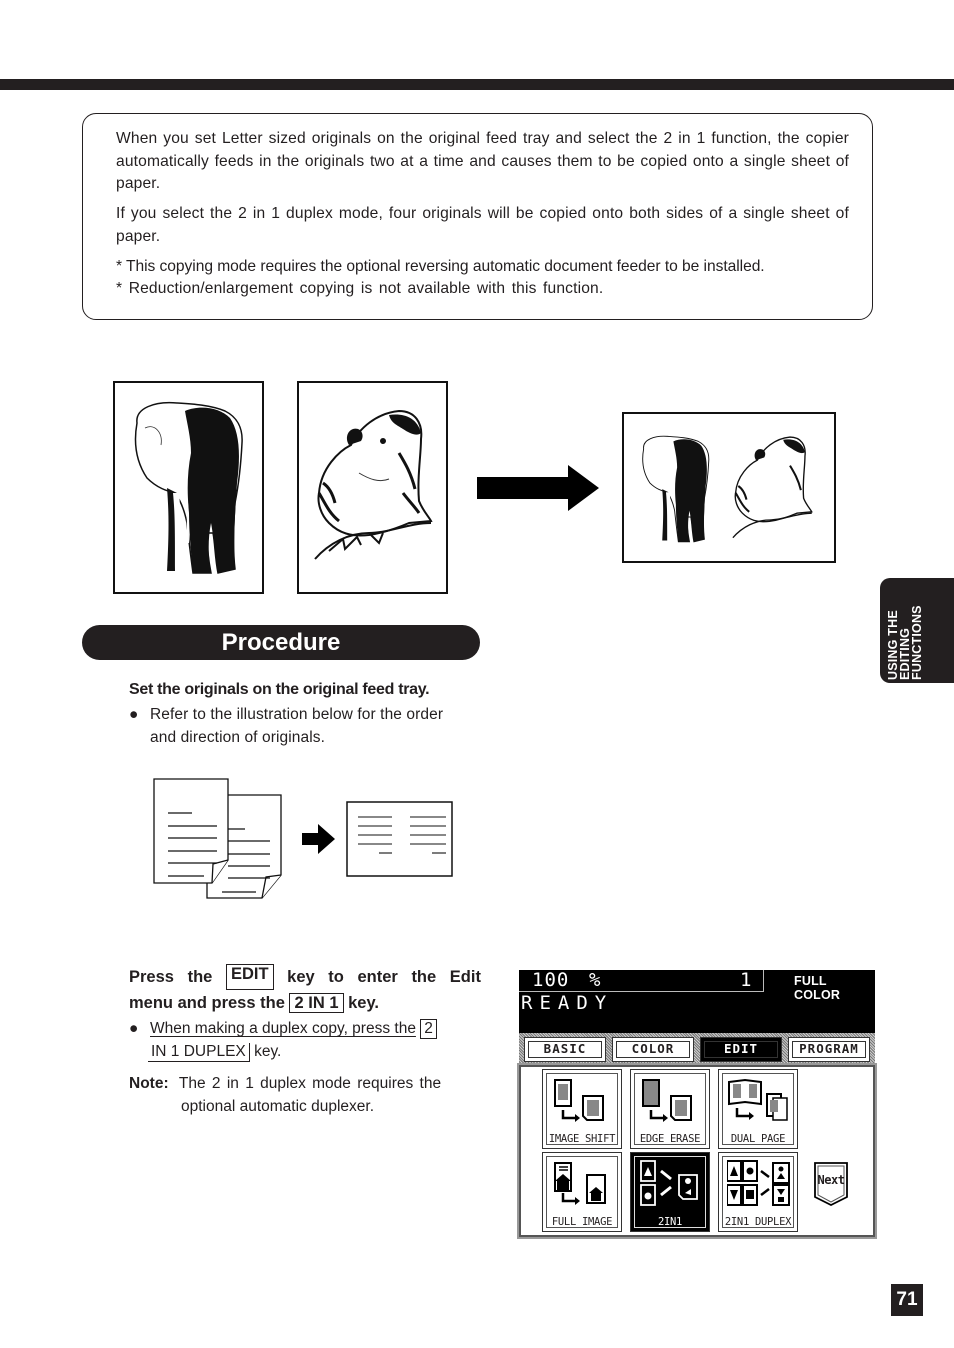  I want to click on edge-erase-icon, so click(667, 1100).